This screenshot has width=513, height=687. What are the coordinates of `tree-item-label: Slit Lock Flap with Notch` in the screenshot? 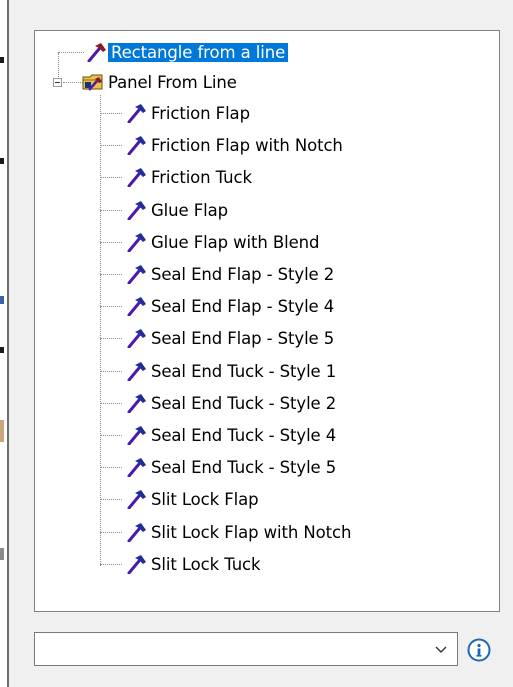 It's located at (251, 532).